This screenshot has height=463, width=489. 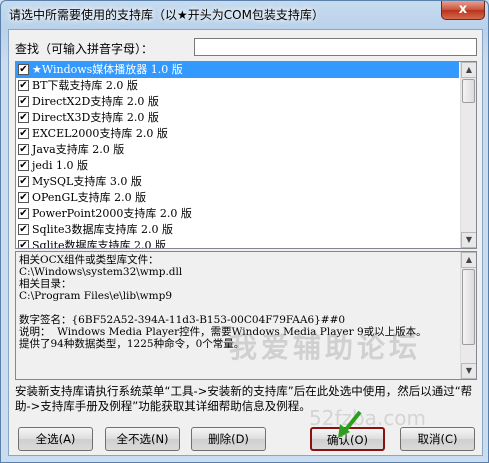 What do you see at coordinates (237, 214) in the screenshot?
I see `library-item: ✔ PowerPoint2000支持库 2.0 版` at bounding box center [237, 214].